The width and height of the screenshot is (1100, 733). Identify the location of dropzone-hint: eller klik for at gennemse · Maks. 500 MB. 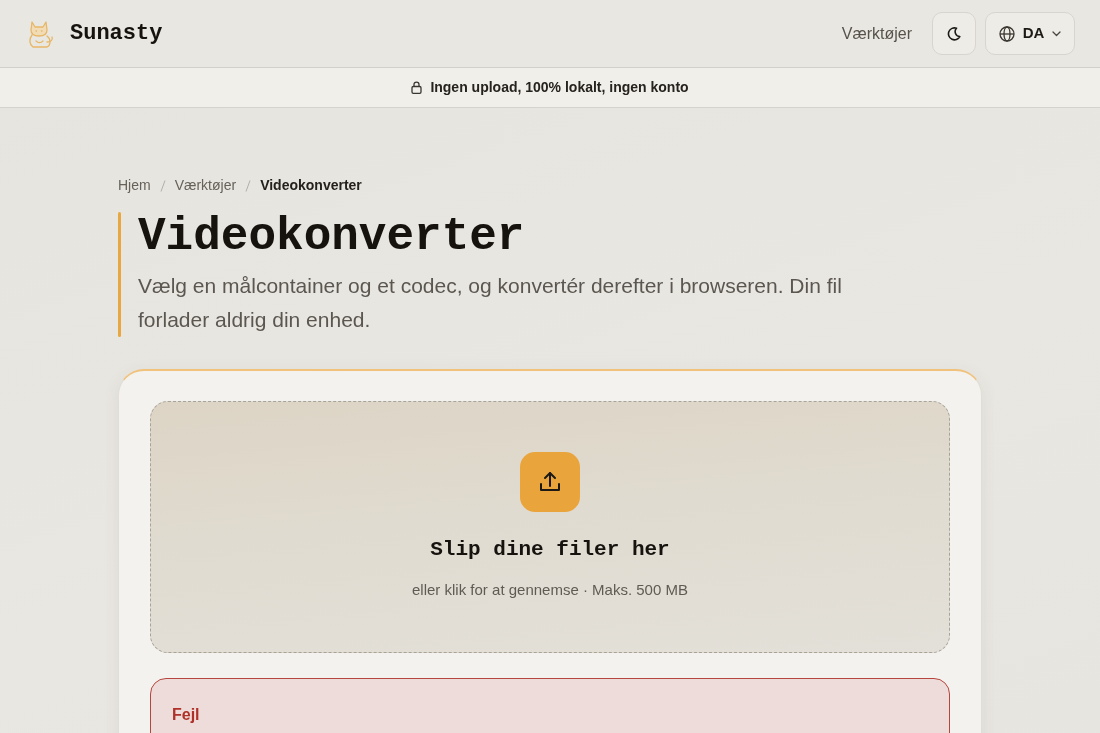
(550, 589).